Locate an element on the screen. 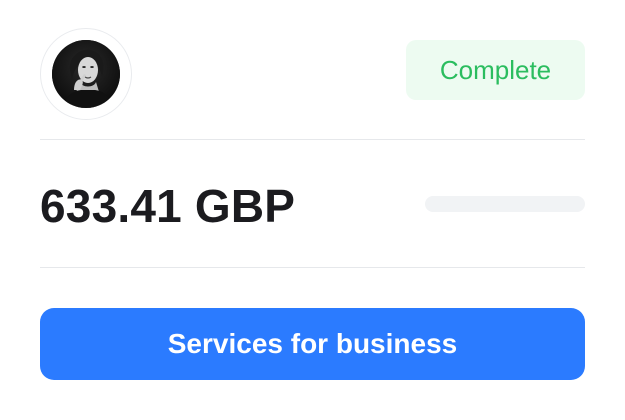 The height and width of the screenshot is (420, 625). amount-value: 633.41 GBP is located at coordinates (168, 206).